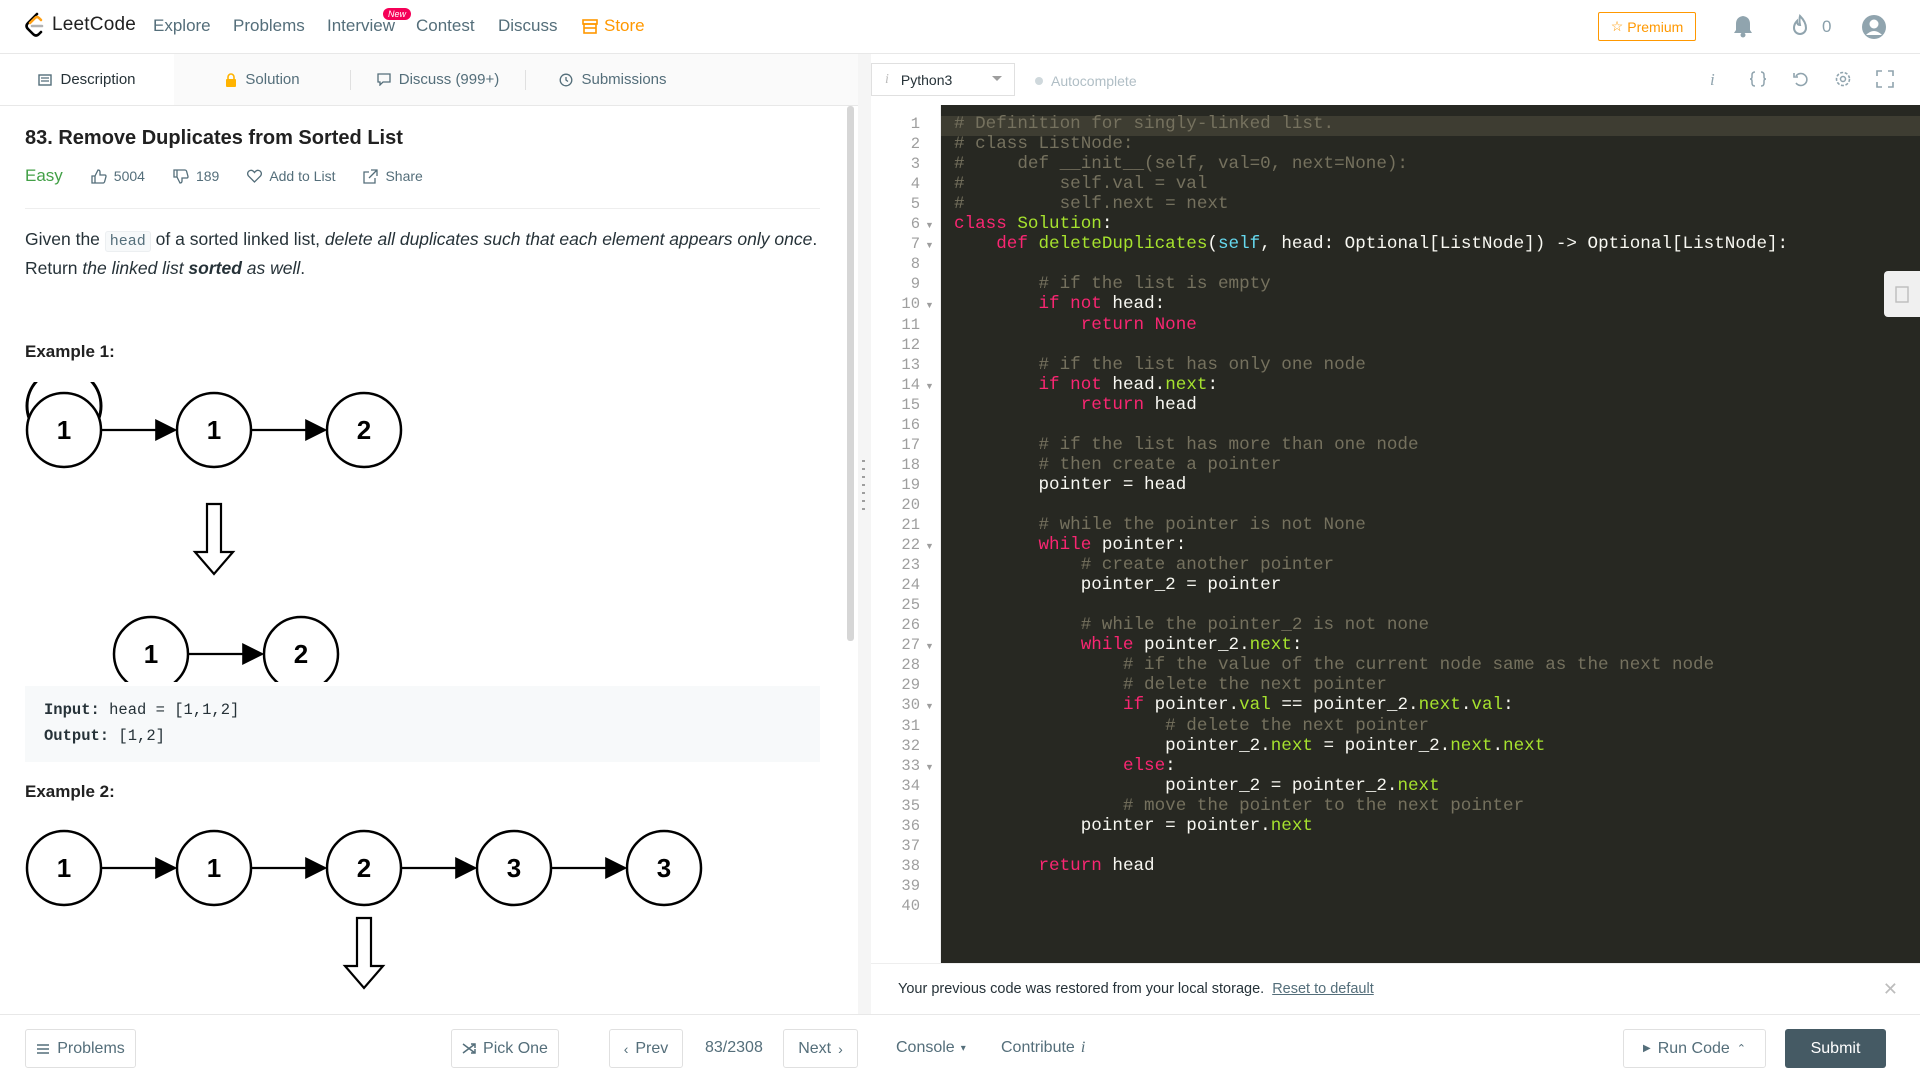  Describe the element at coordinates (1086, 385) in the screenshot. I see `code-line: if not head.next:` at that location.